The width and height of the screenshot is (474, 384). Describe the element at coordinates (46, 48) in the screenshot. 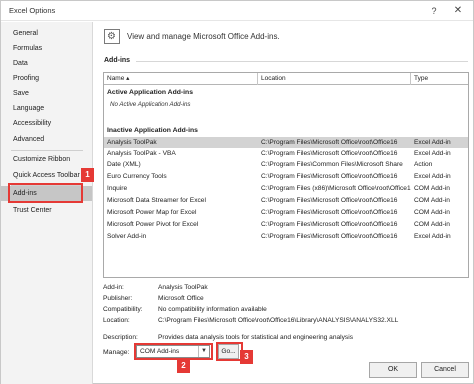

I see `sidebar-item-formulas: Formulas` at that location.